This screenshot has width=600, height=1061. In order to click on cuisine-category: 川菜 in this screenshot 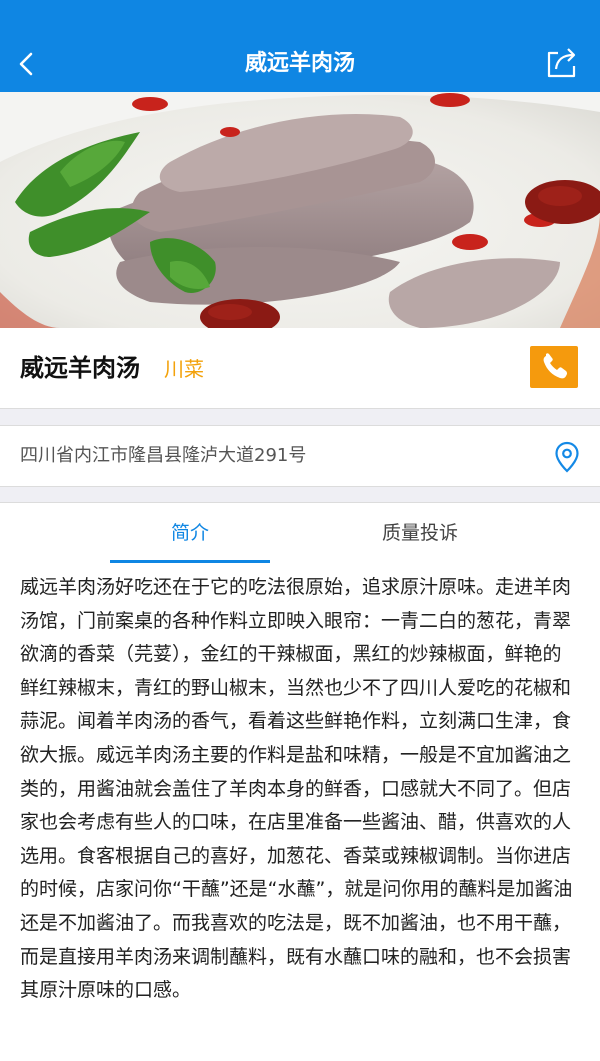, I will do `click(184, 369)`.